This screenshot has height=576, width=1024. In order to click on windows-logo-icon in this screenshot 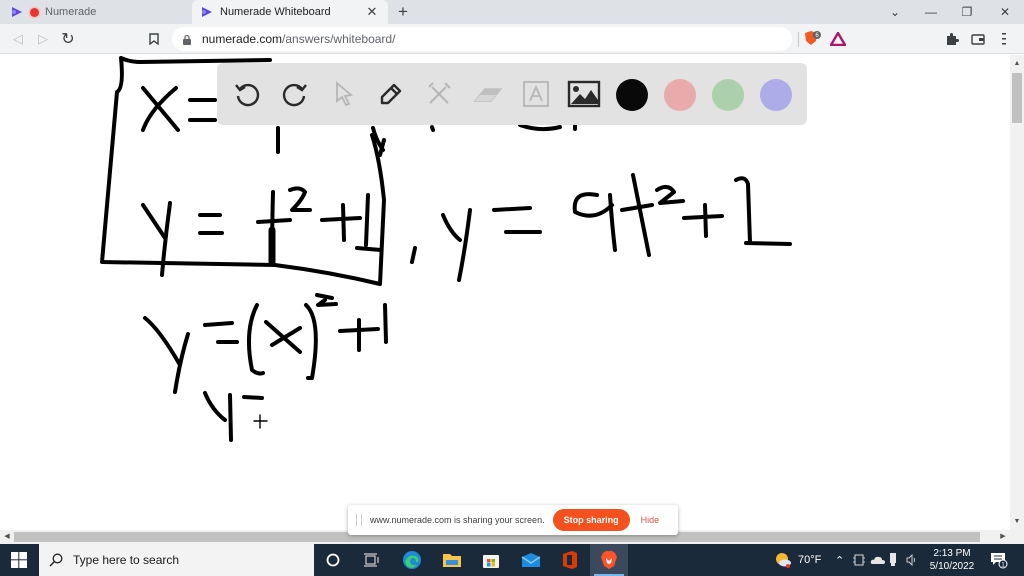, I will do `click(19, 560)`.